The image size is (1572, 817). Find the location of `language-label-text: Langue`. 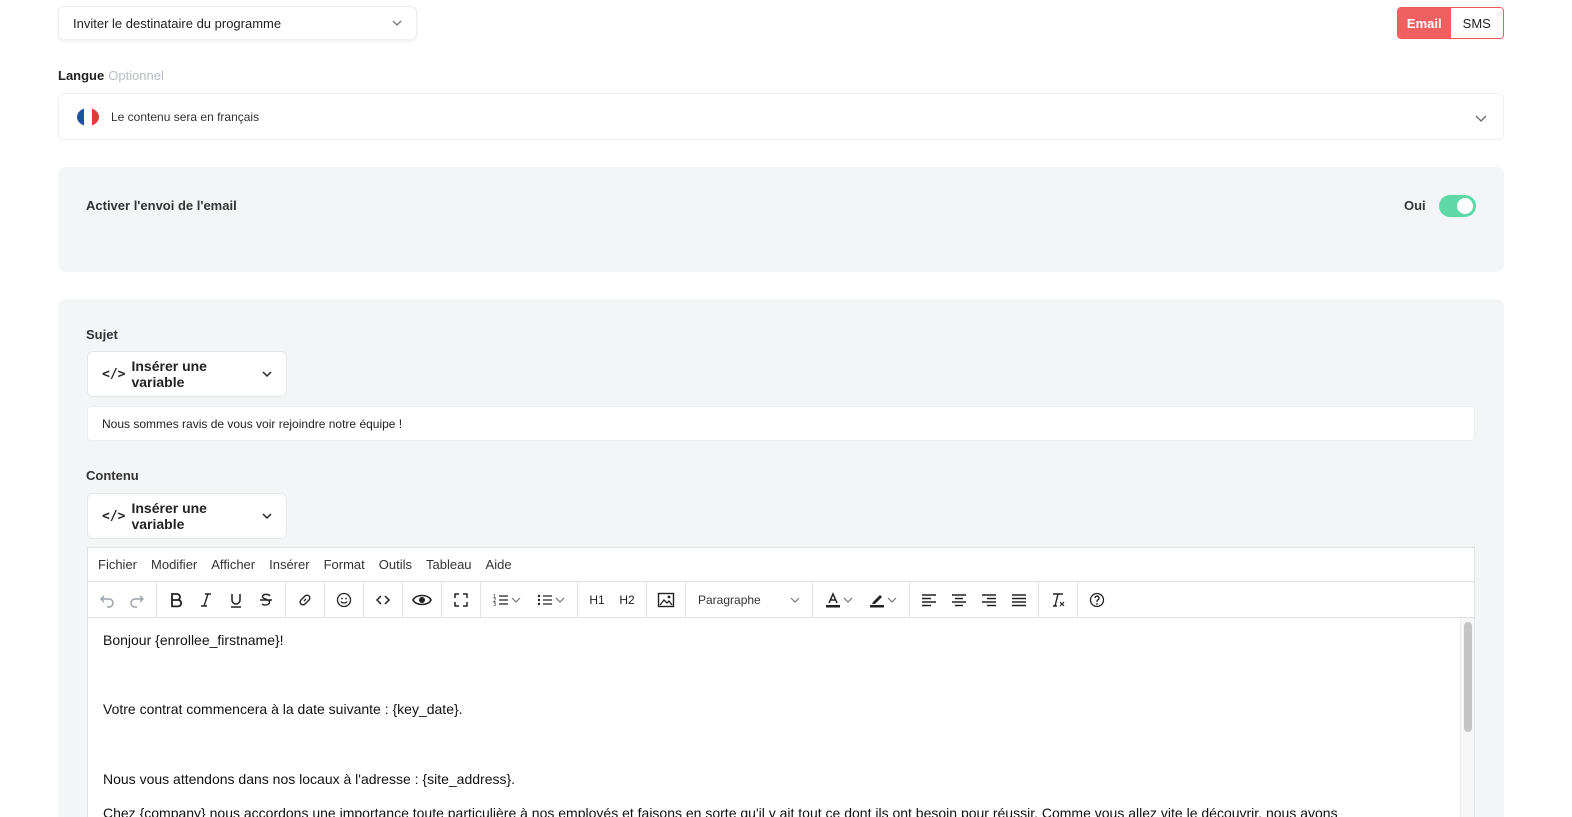

language-label-text: Langue is located at coordinates (81, 75).